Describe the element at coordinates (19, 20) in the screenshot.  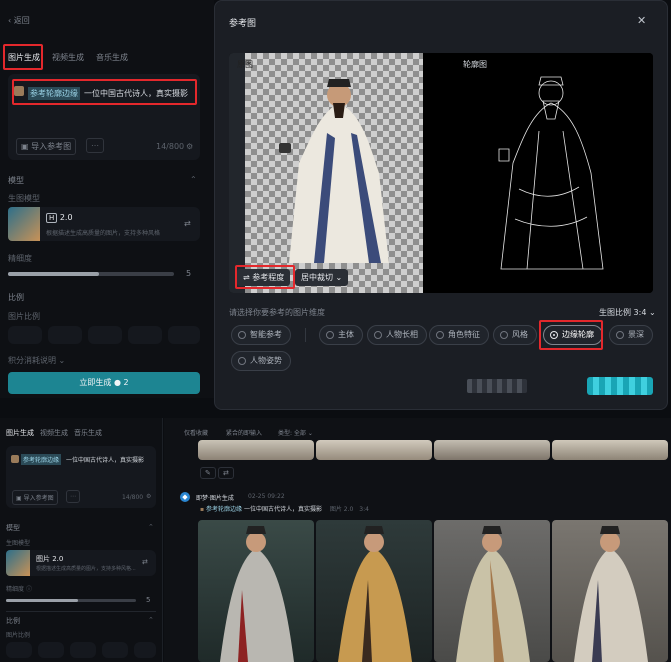
I see `back-button: ‹ 返回` at that location.